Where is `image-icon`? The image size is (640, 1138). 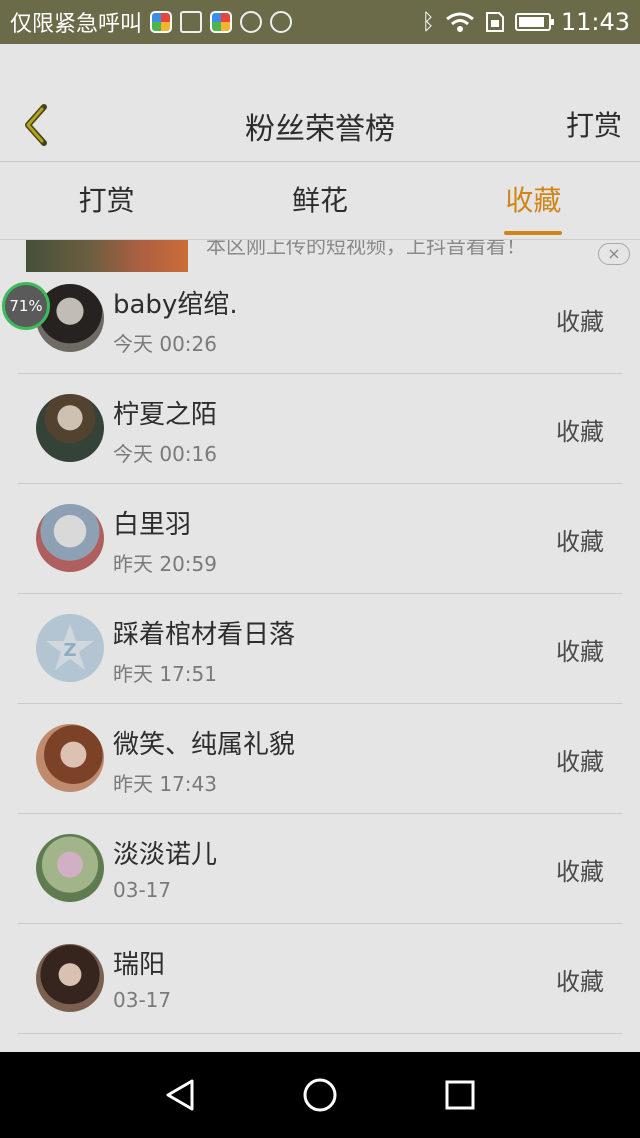
image-icon is located at coordinates (191, 22).